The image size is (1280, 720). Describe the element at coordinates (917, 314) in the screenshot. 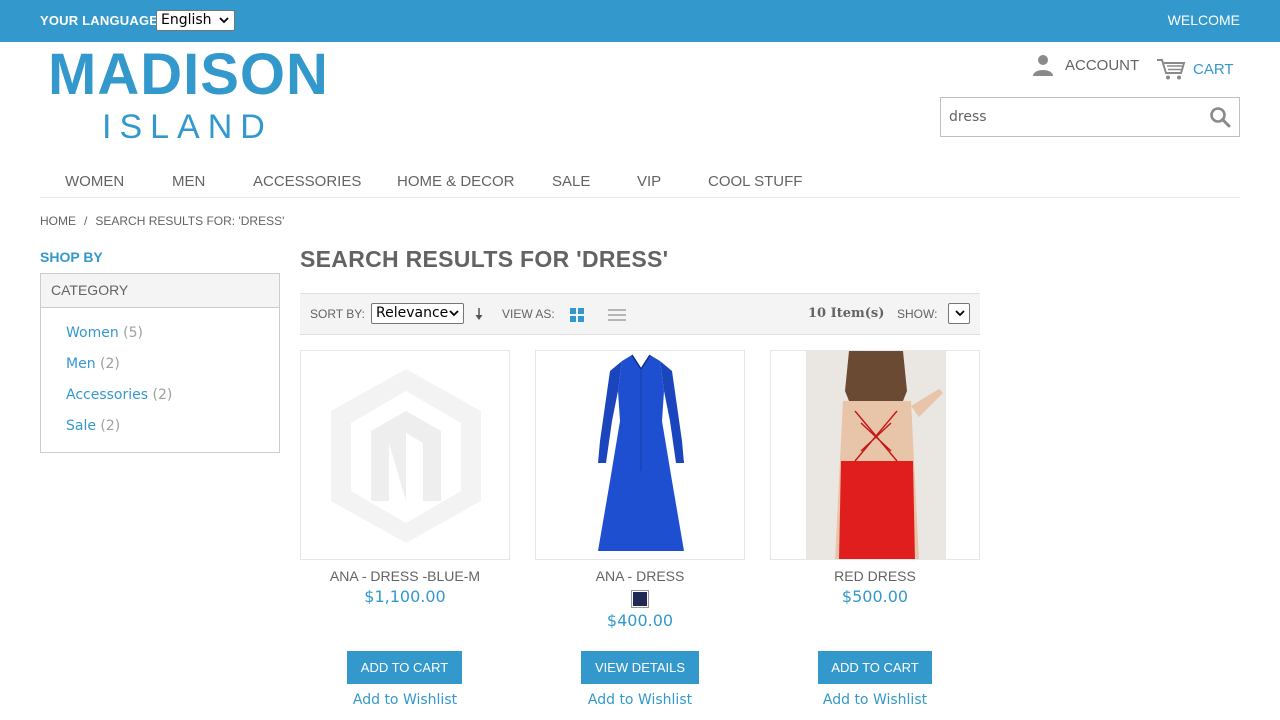

I see `show-label: SHOW:` at that location.